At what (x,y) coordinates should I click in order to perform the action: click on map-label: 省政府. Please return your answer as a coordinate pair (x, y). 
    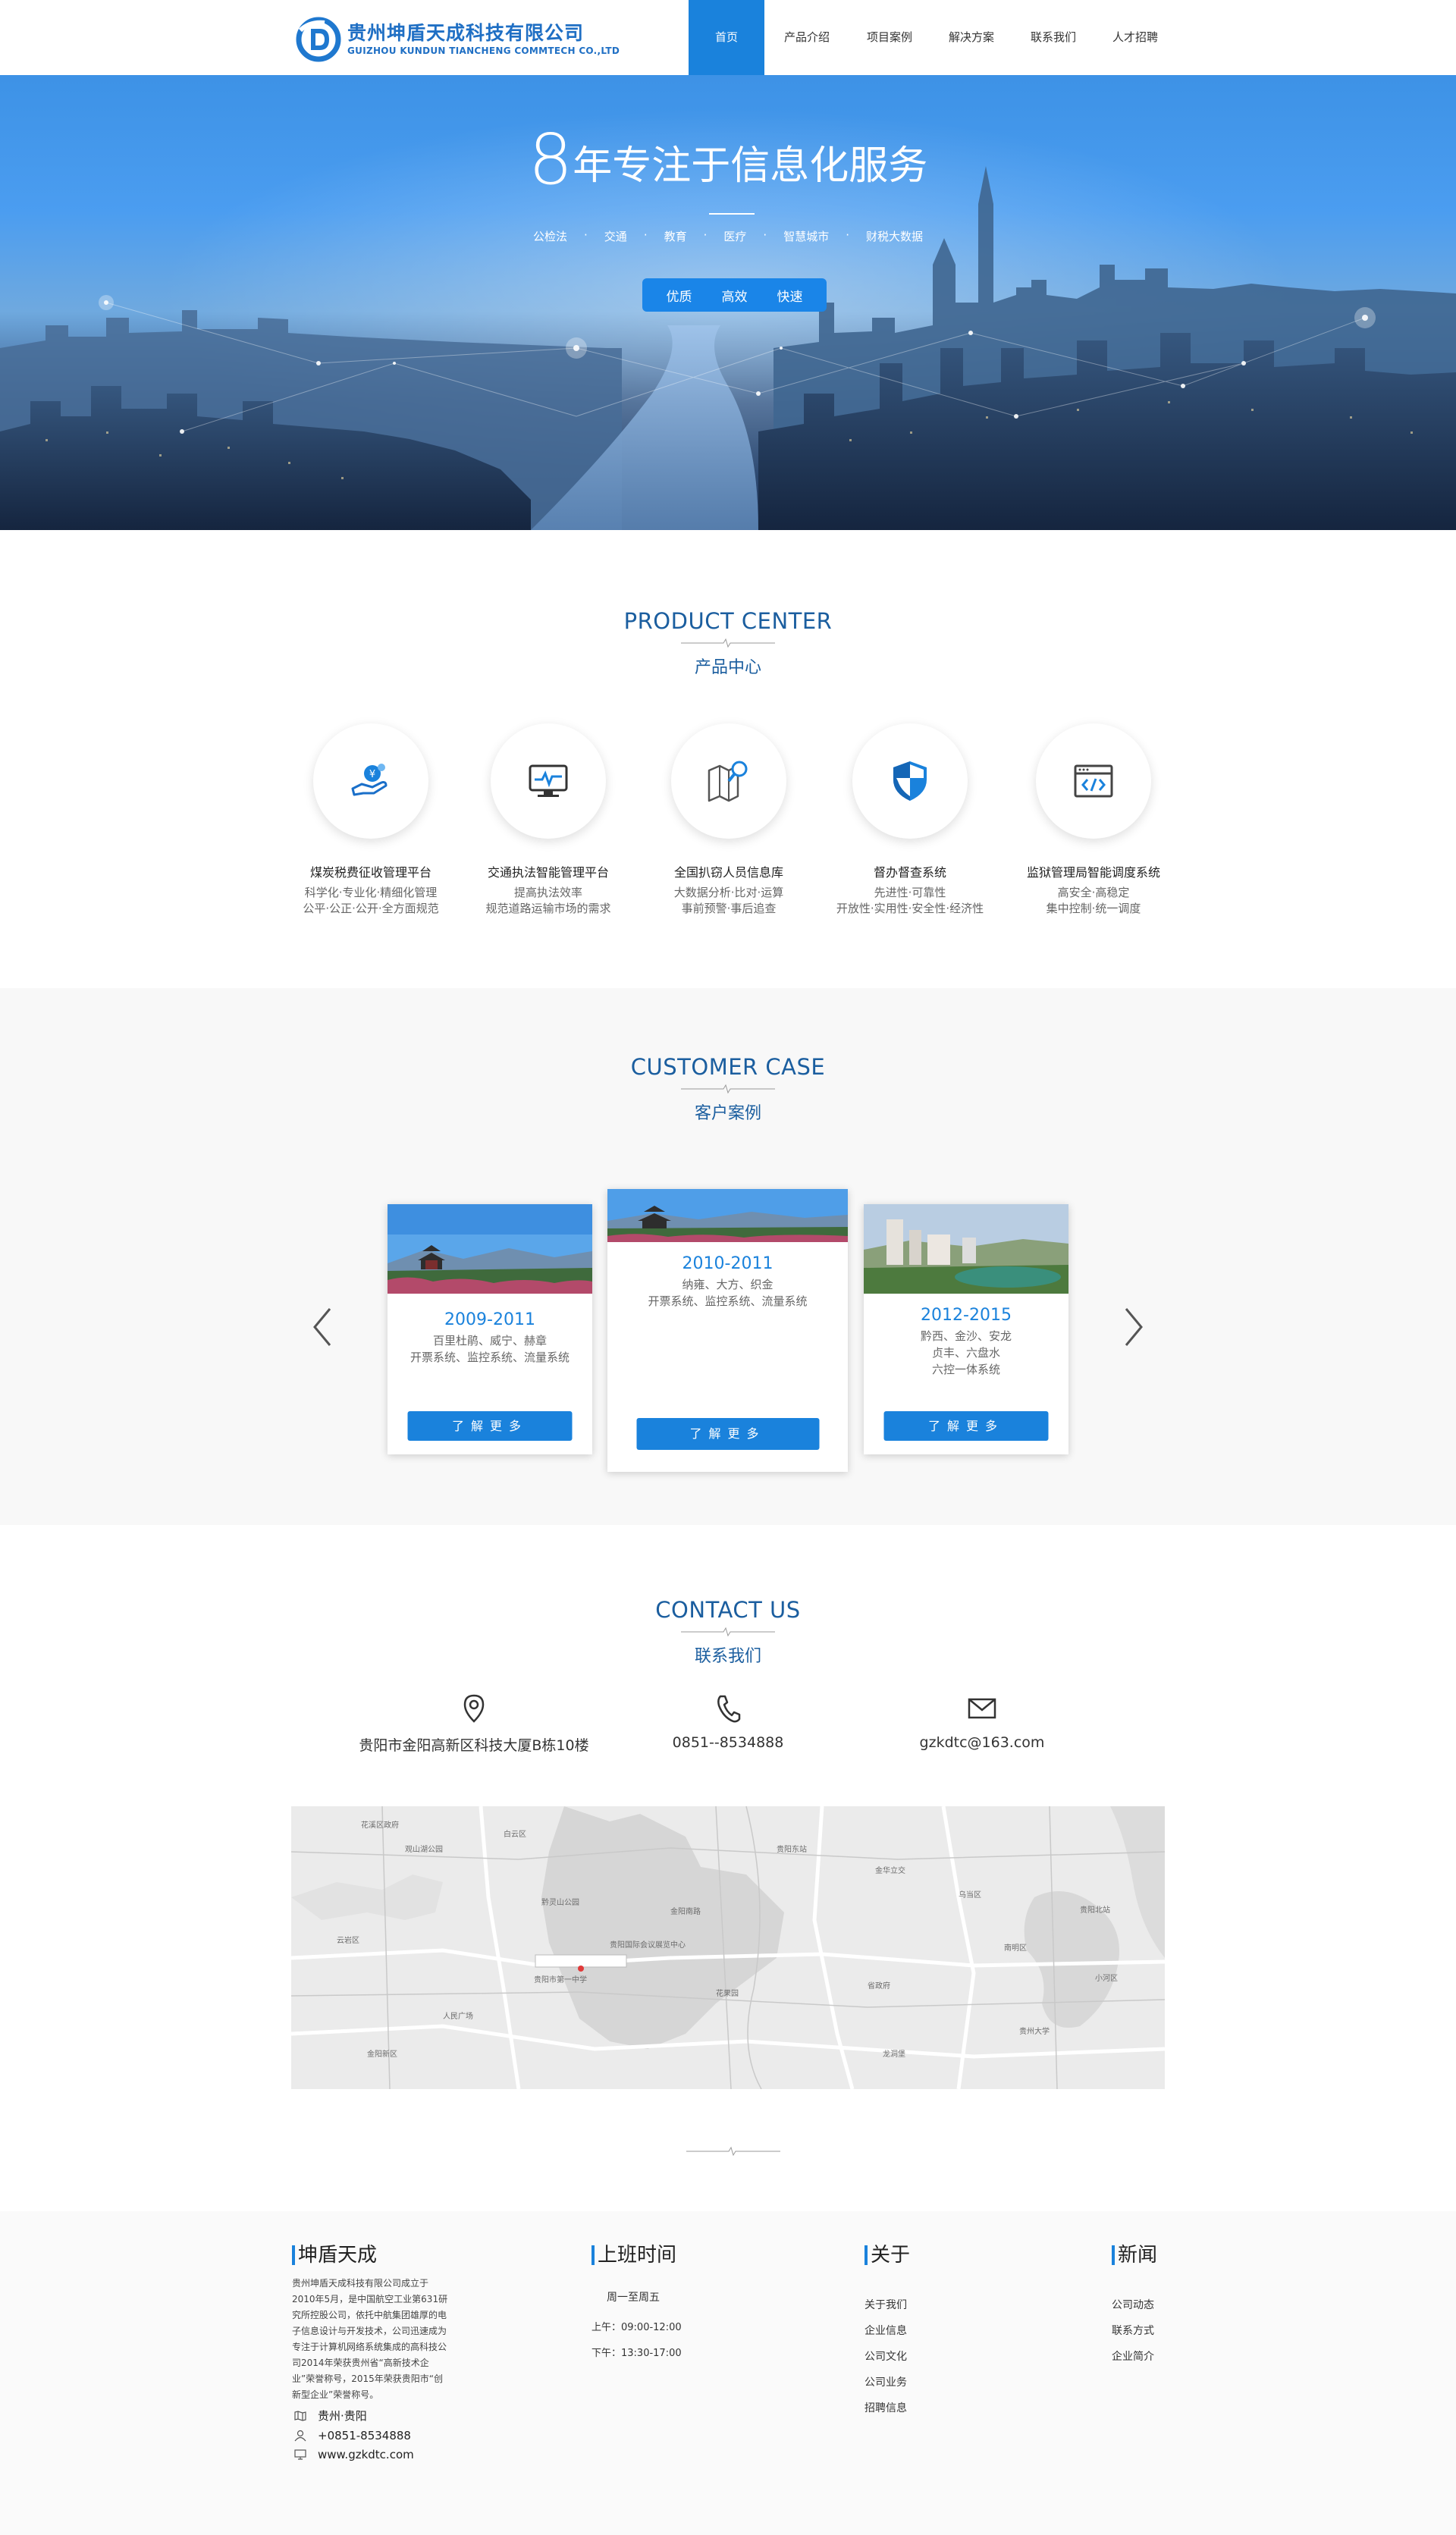
    Looking at the image, I should click on (879, 1986).